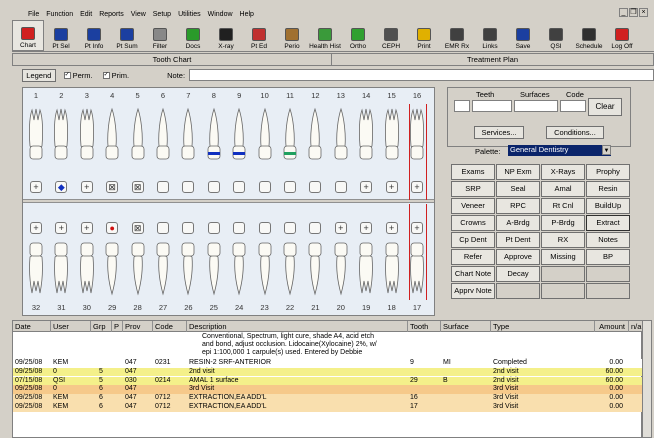 This screenshot has height=438, width=654. I want to click on toolbar-button-pt-ed: Pt Ed, so click(259, 35).